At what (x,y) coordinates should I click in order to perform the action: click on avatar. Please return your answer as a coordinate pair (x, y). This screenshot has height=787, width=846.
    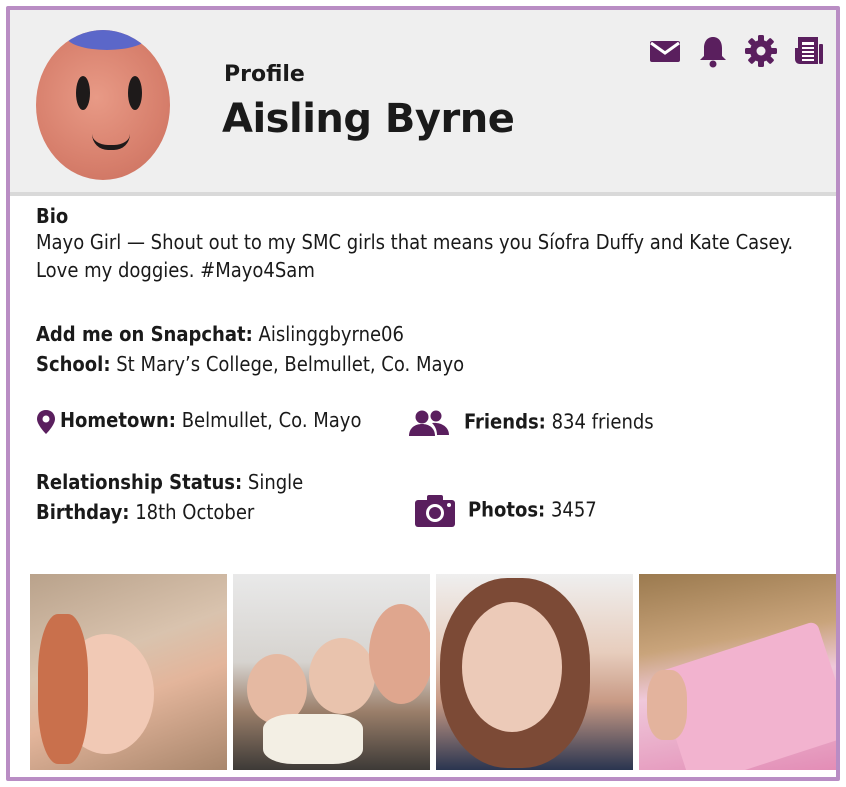
    Looking at the image, I should click on (103, 105).